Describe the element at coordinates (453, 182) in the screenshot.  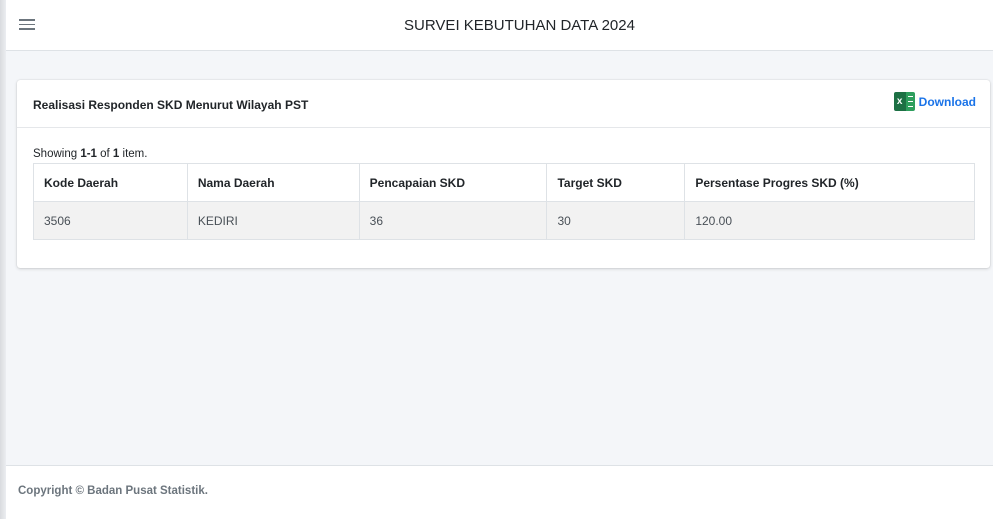
I see `column-header-pencapaian-skd: Pencapaian SKD` at that location.